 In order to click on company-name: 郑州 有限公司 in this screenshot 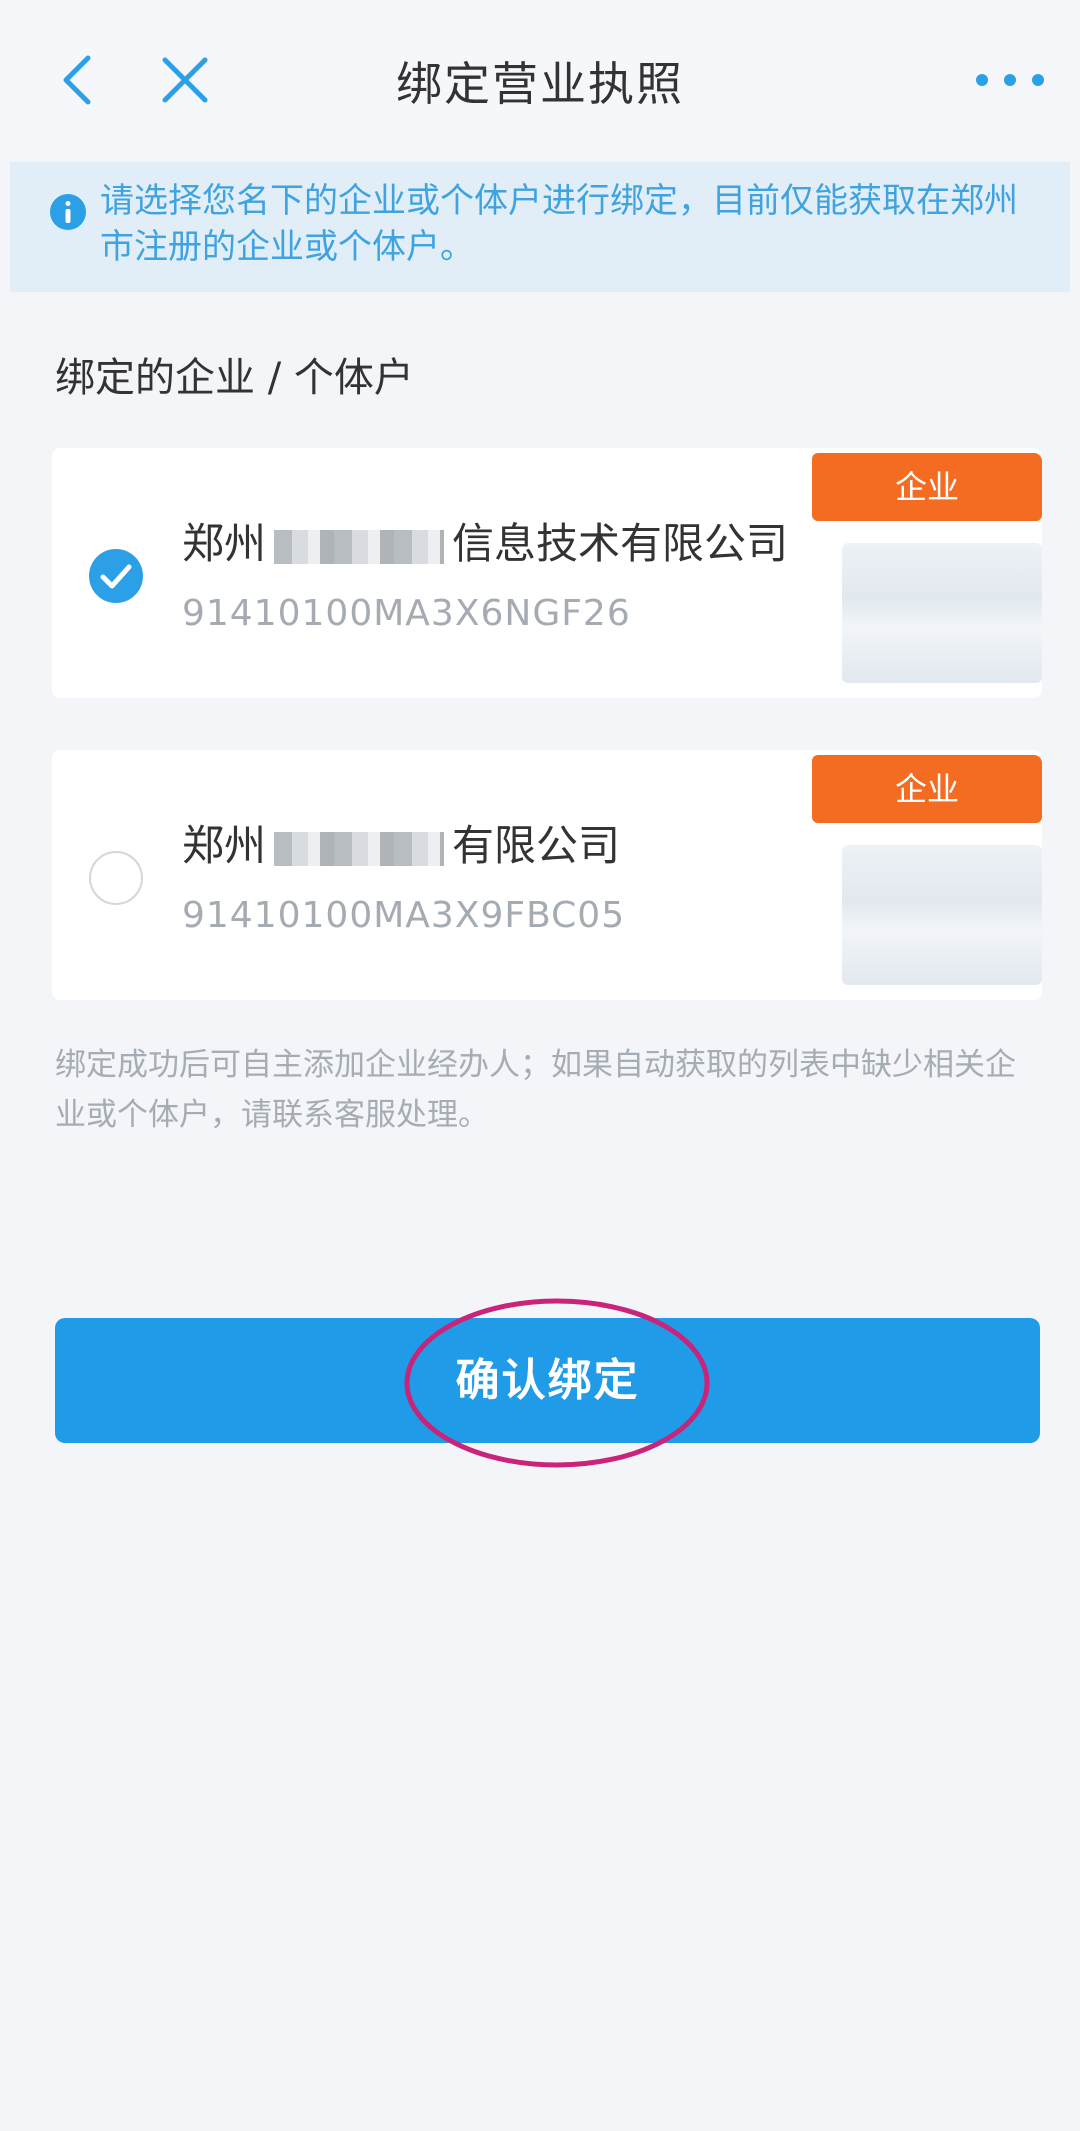, I will do `click(401, 842)`.